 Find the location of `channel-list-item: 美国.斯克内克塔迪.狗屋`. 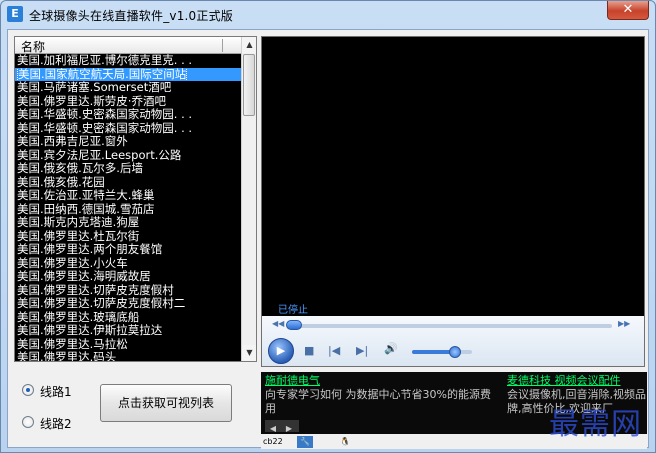

channel-list-item: 美国.斯克内克塔迪.狗屋 is located at coordinates (128, 223).